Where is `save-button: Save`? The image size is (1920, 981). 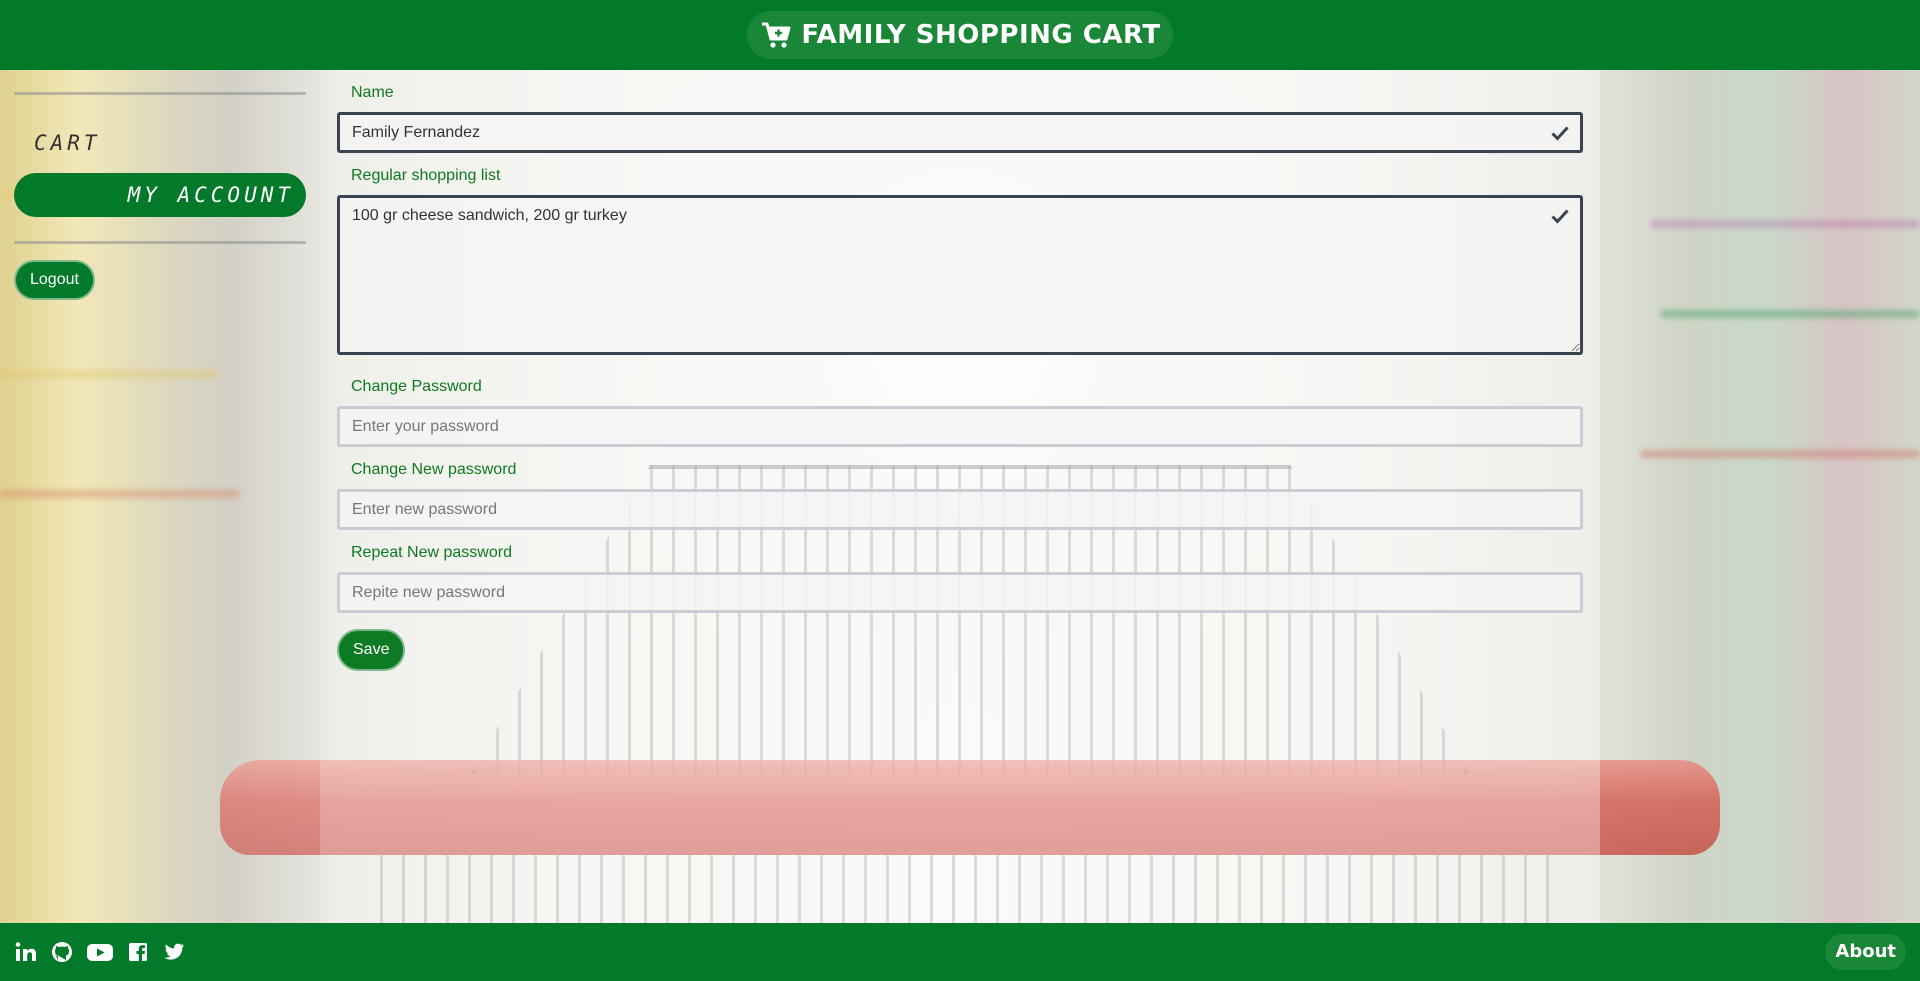
save-button: Save is located at coordinates (371, 650).